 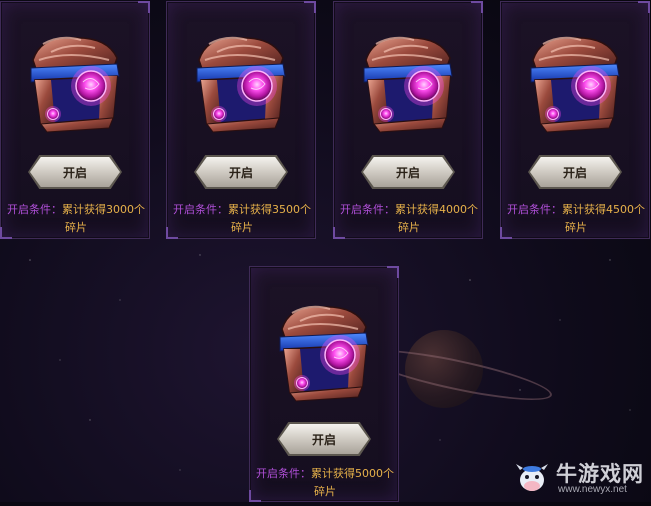 I want to click on site-watermark: 牛游戏网 www.newyx.net, so click(x=579, y=478).